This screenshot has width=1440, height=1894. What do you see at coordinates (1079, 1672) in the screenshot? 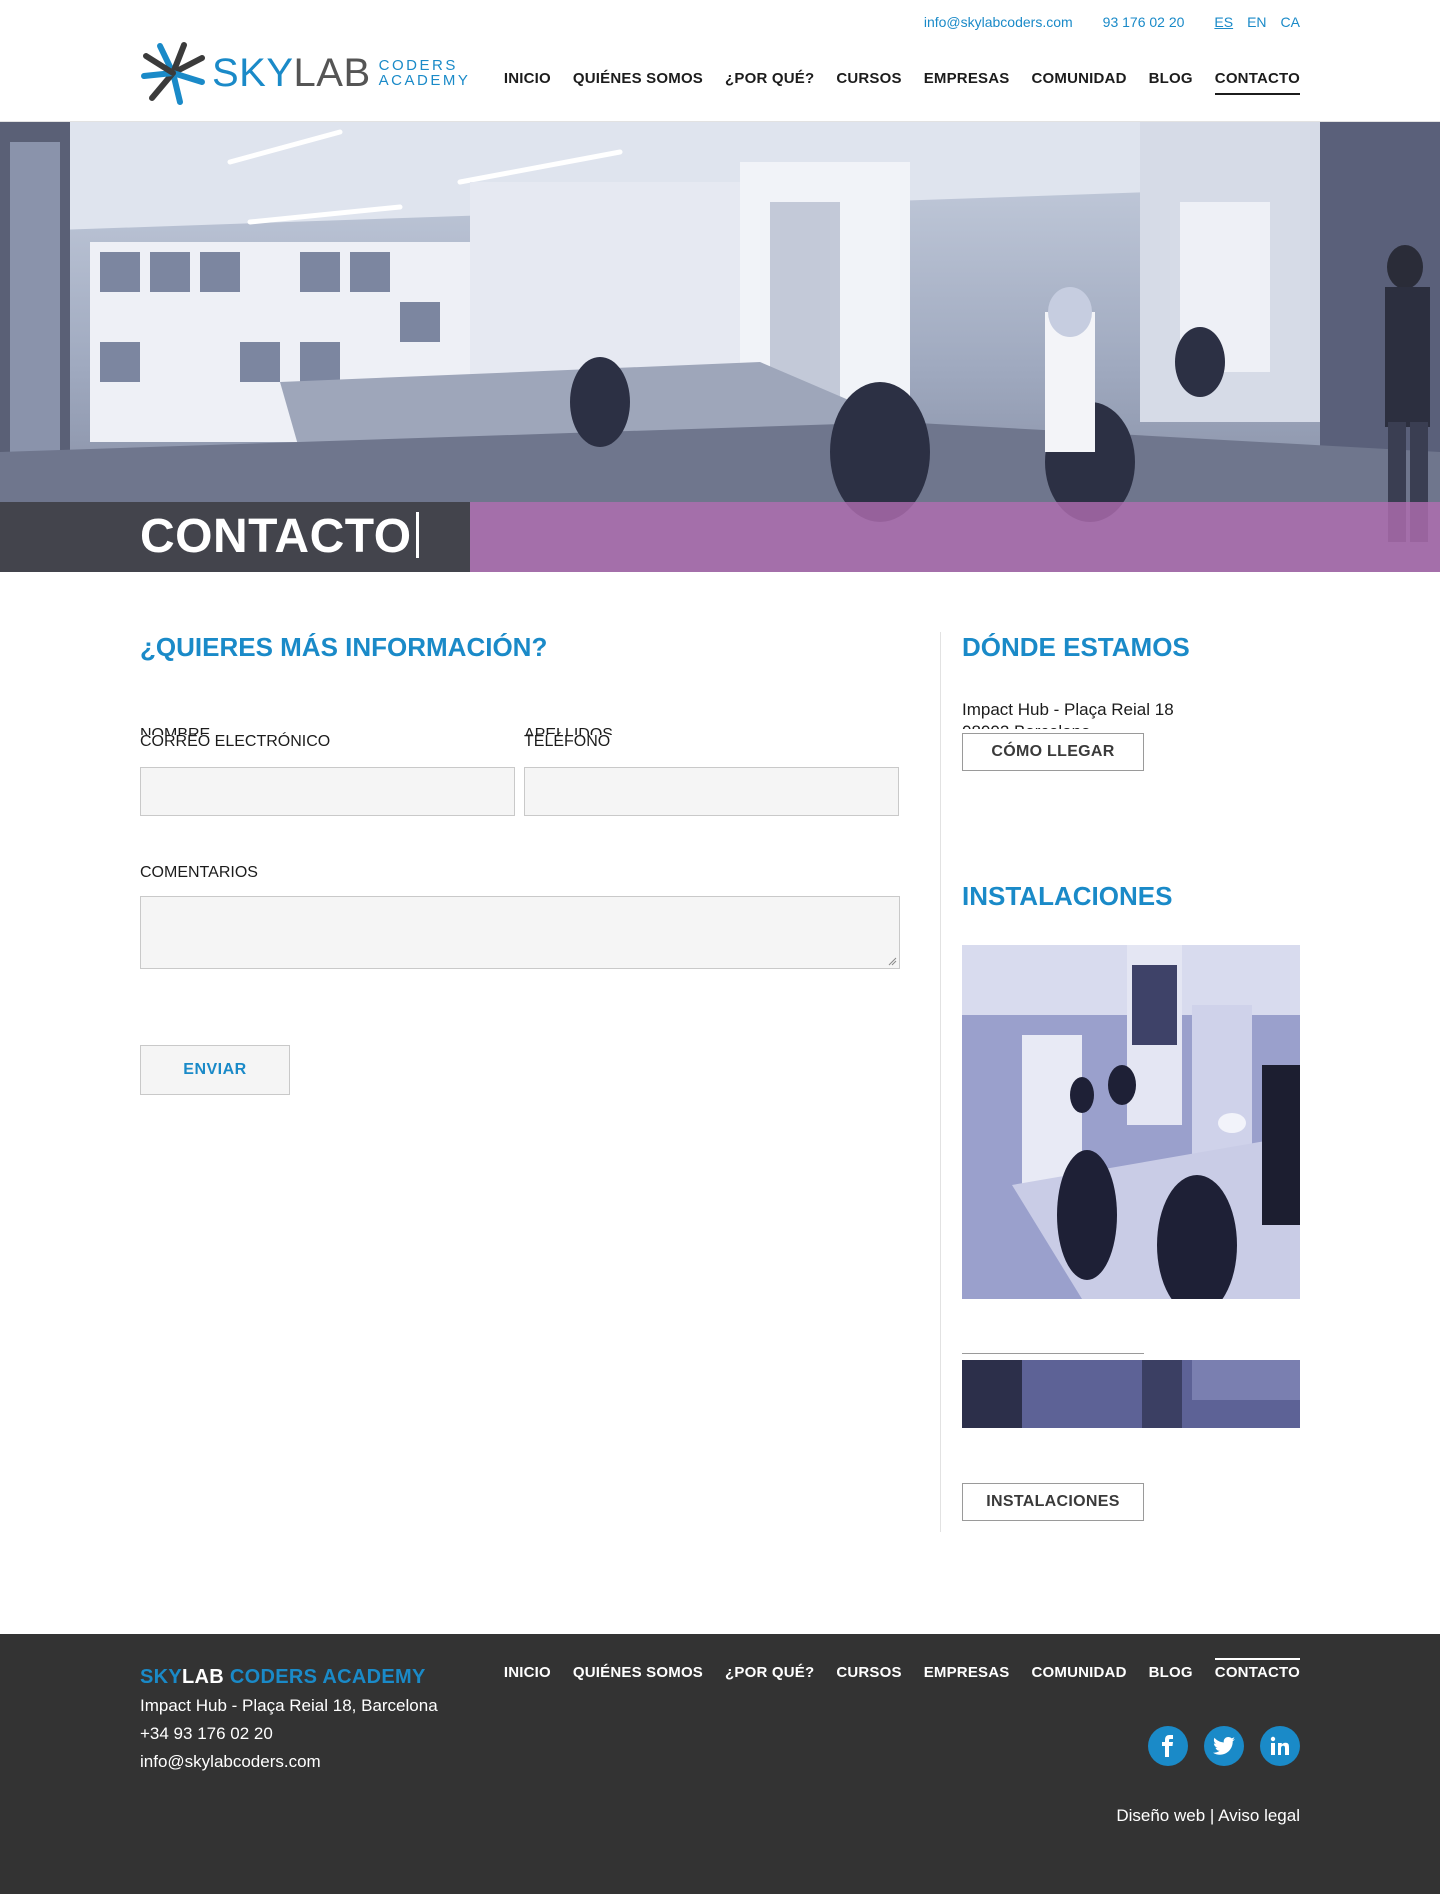
I see `footer-nav-comunidad: COMUNIDAD` at bounding box center [1079, 1672].